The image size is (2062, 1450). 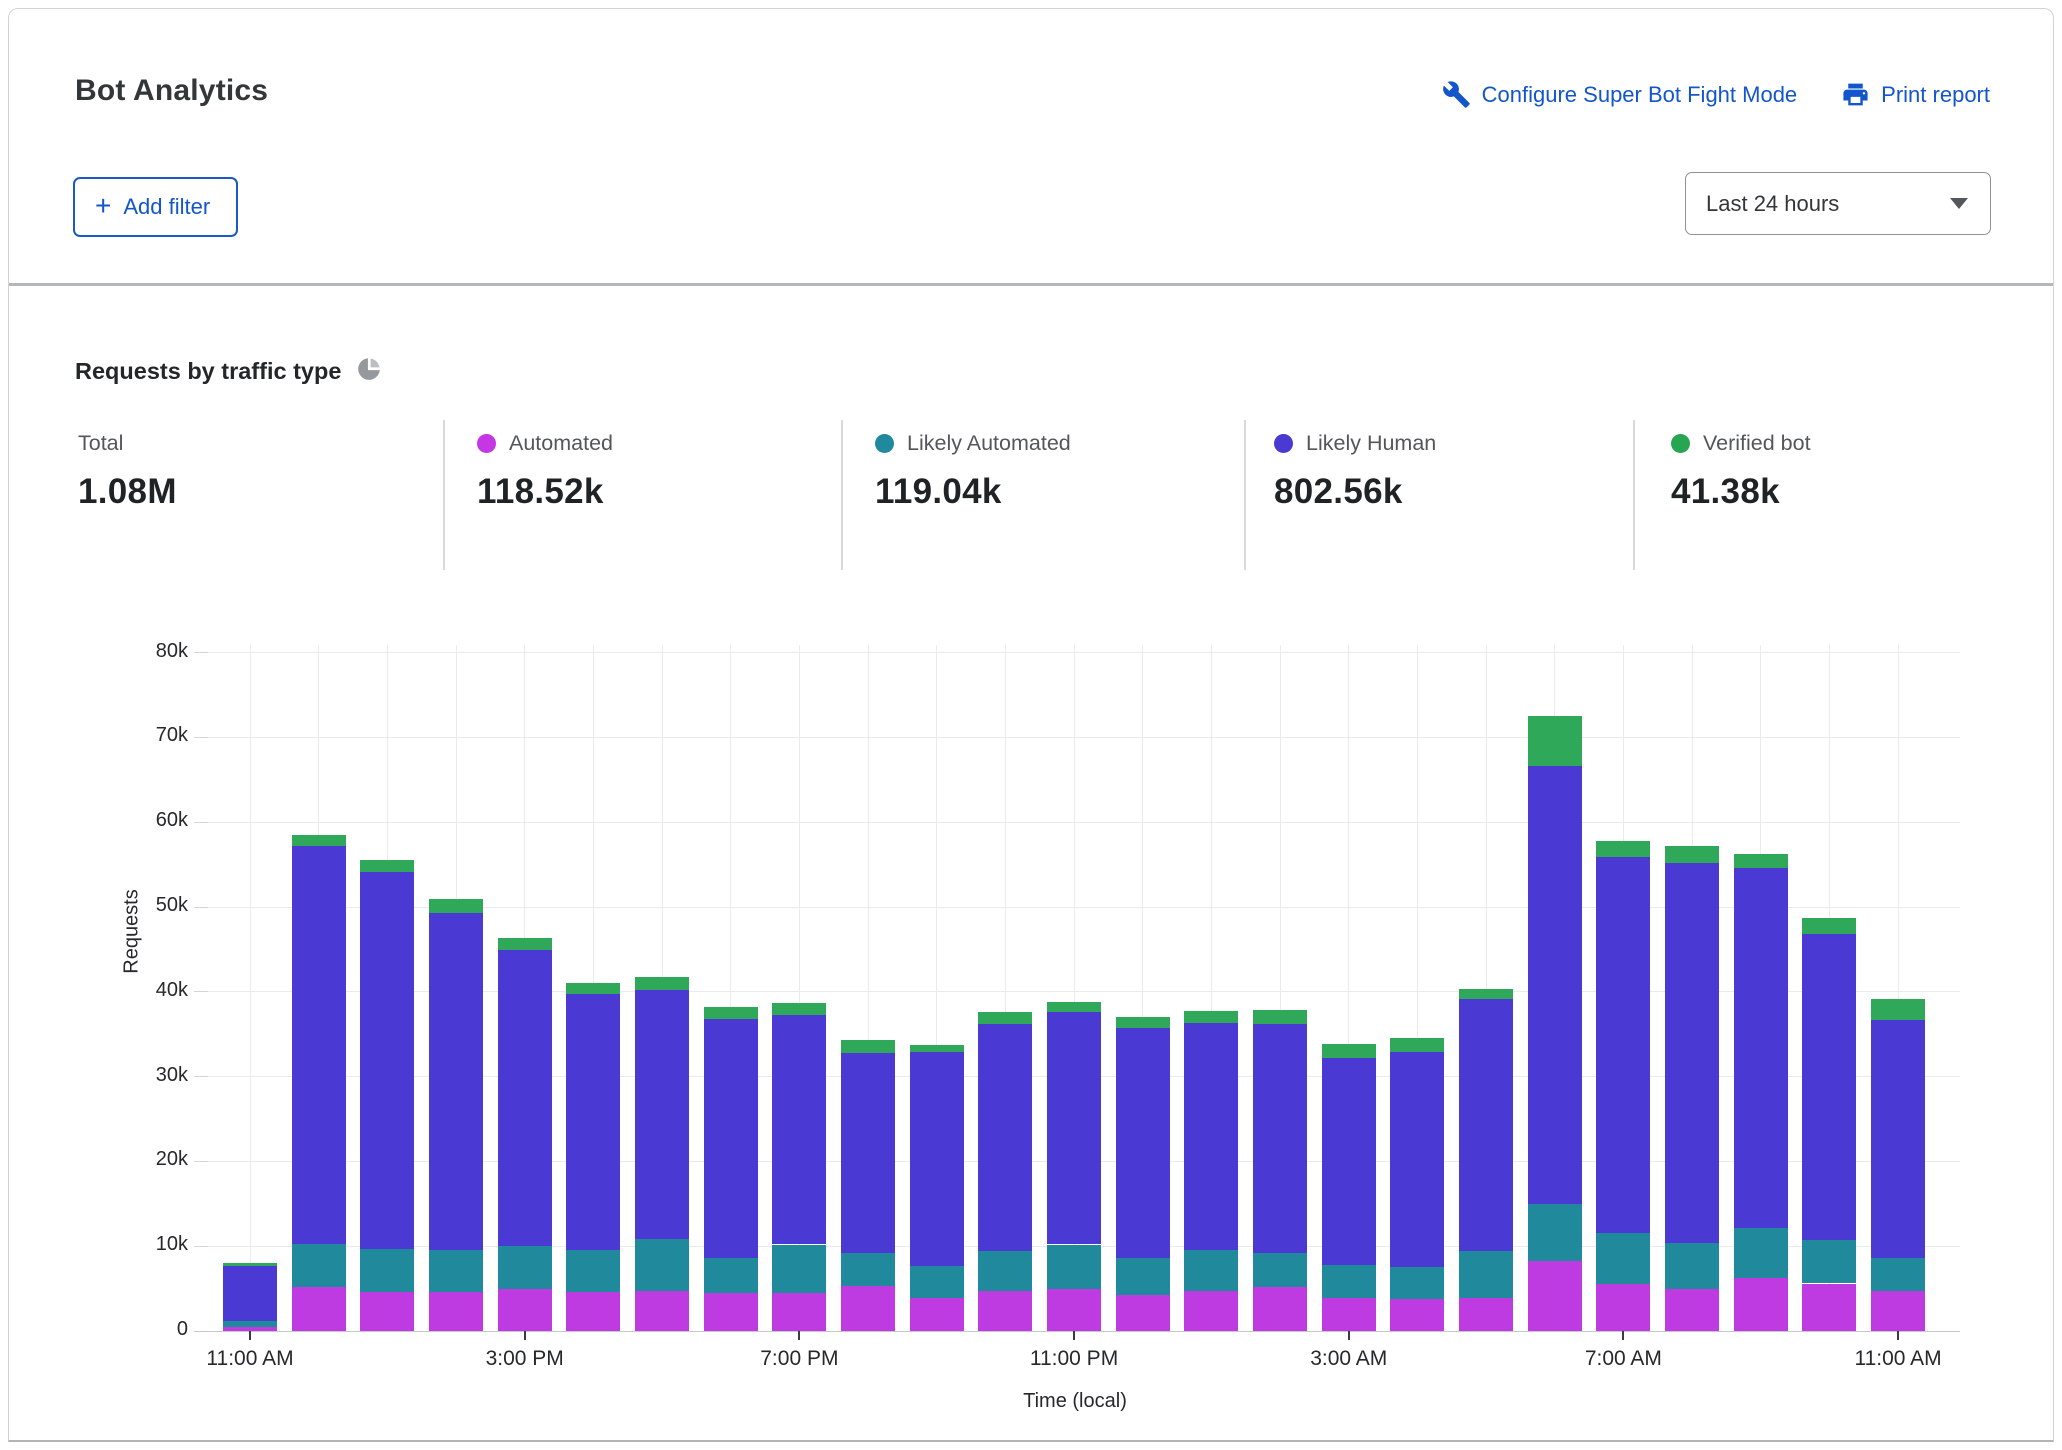 I want to click on bar-segment-10-00-am-verified-bot, so click(x=1829, y=926).